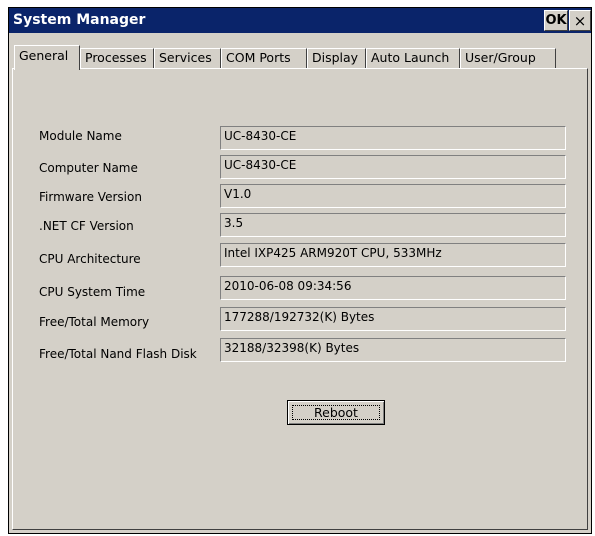 This screenshot has height=536, width=595. Describe the element at coordinates (393, 255) in the screenshot. I see `cpu-architecture-field: Intel IXP425 ARM920T CPU, 533MHz` at that location.